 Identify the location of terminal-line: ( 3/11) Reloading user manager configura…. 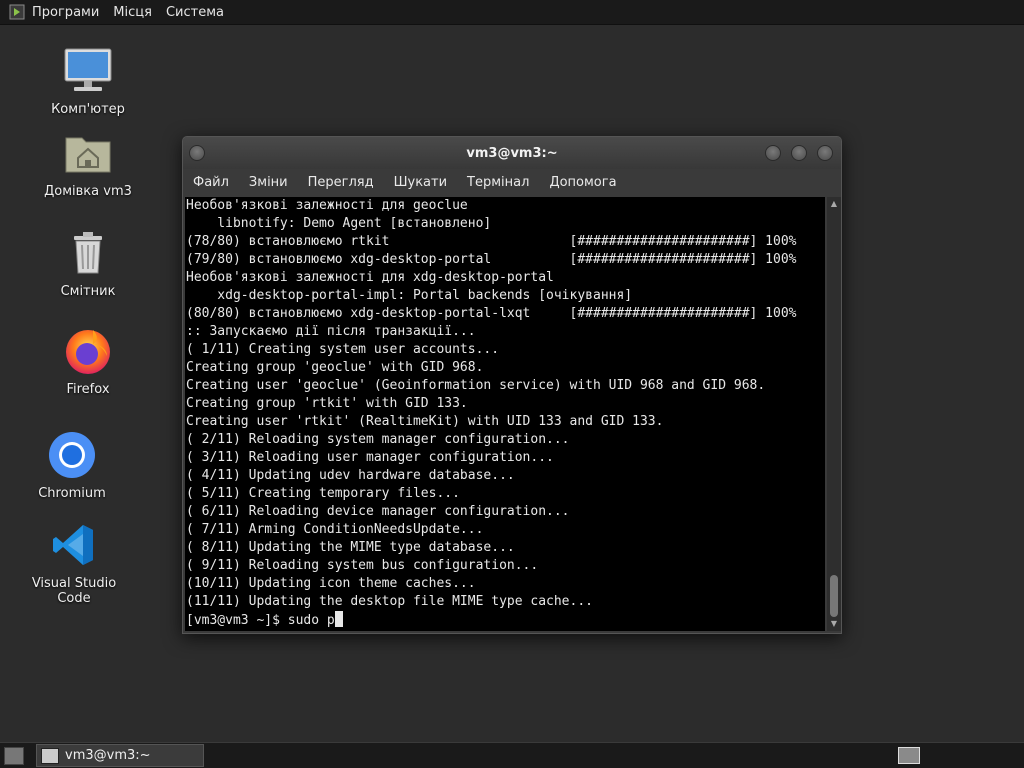
(370, 457).